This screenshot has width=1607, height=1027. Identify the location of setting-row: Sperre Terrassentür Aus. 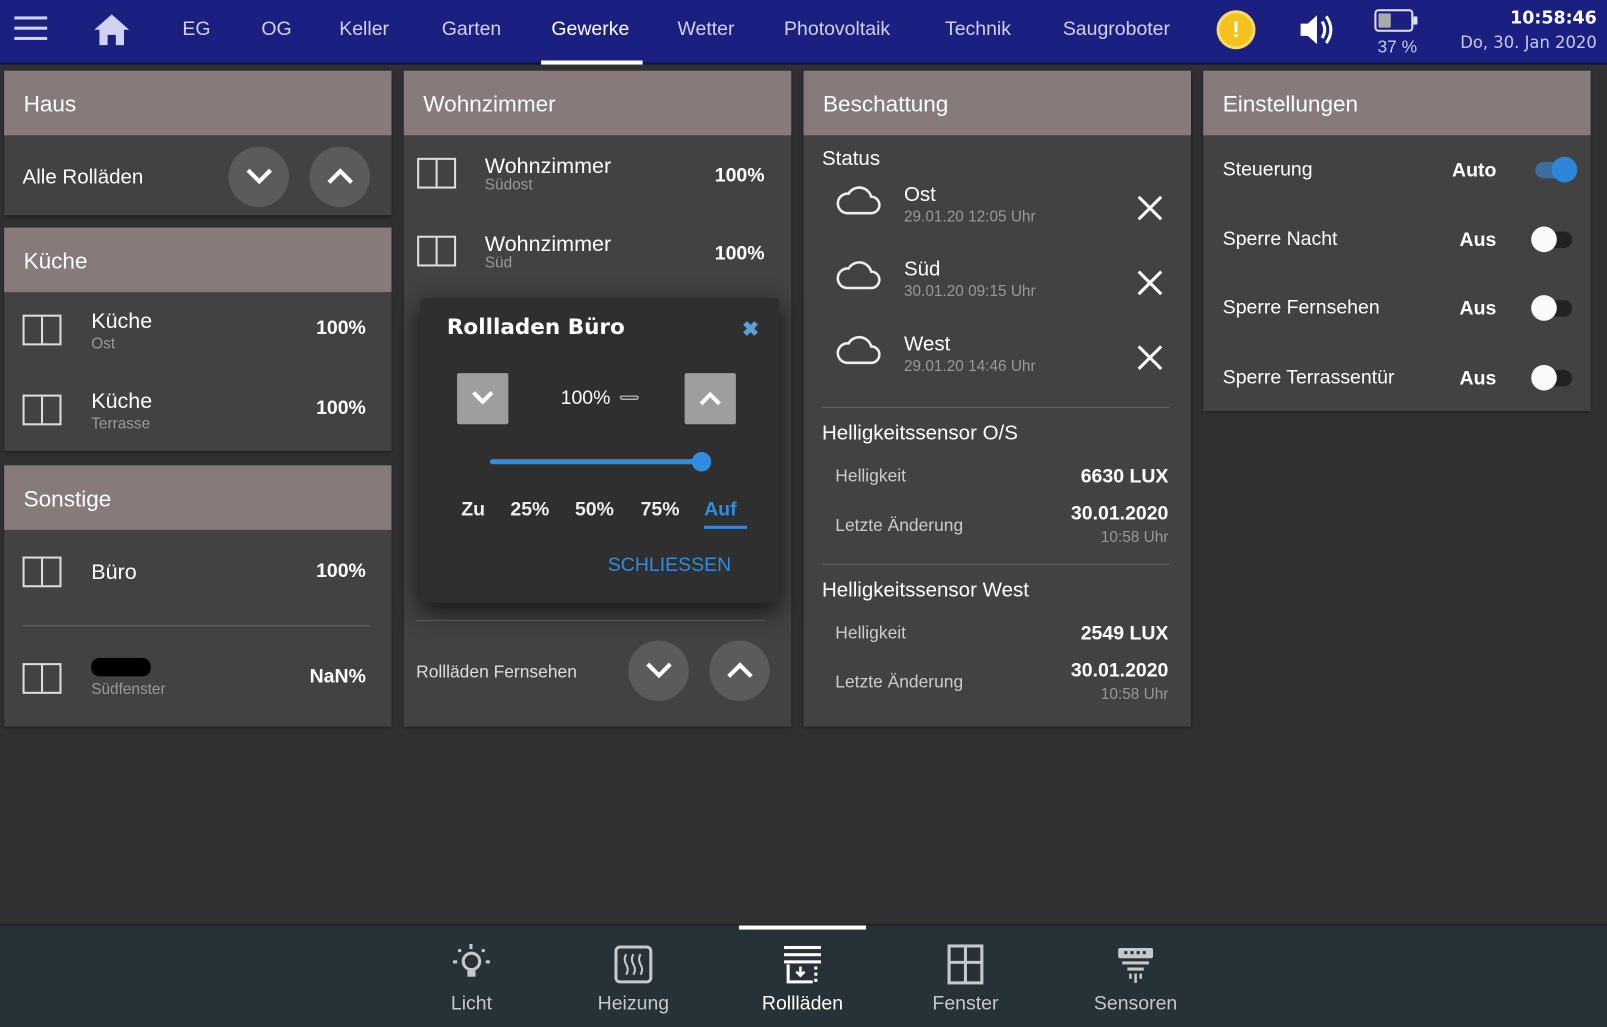
(1396, 377).